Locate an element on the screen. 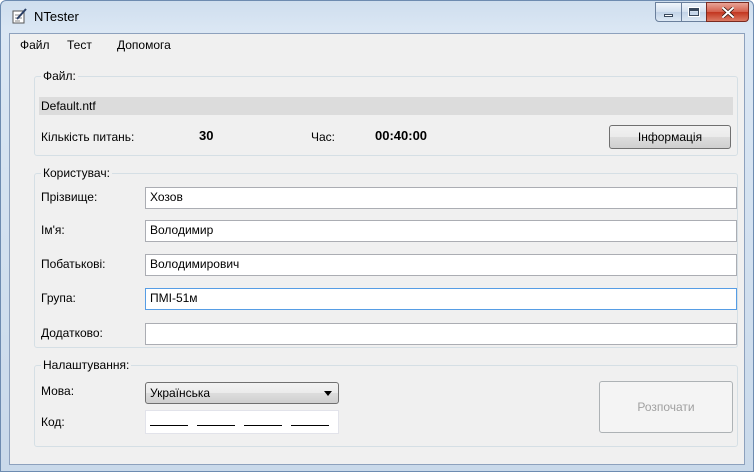  maximize-button is located at coordinates (694, 12).